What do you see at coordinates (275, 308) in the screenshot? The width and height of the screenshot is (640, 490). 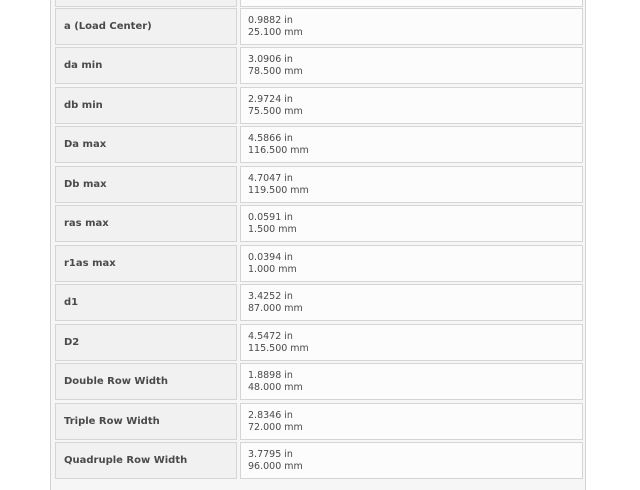 I see `spec-value-millimeters: 87.000 mm` at bounding box center [275, 308].